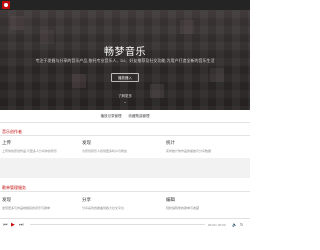  What do you see at coordinates (183, 208) in the screenshot?
I see `feature-desc: 轻松编辑你的歌单与收藏` at bounding box center [183, 208].